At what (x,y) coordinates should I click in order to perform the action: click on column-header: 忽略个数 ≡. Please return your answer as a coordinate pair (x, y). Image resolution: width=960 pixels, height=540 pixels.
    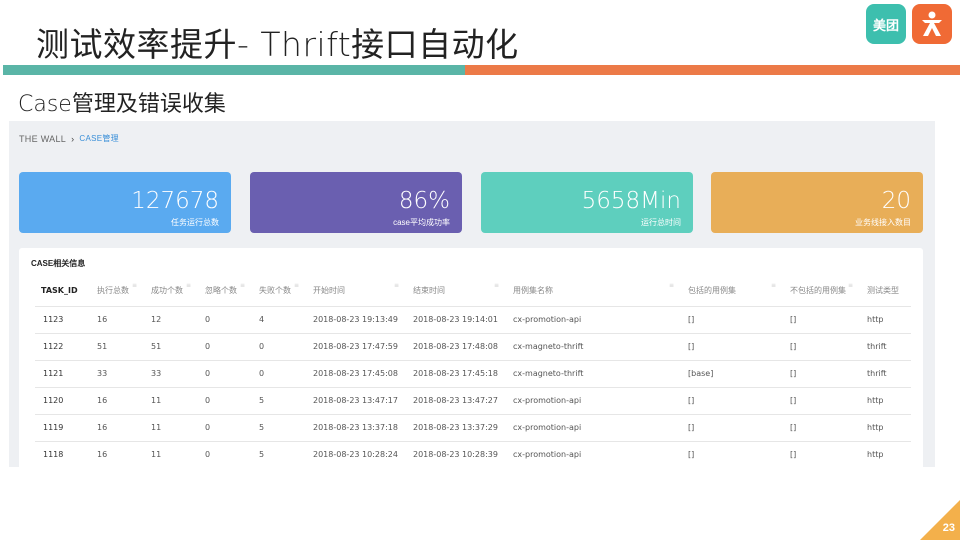
    Looking at the image, I should click on (226, 291).